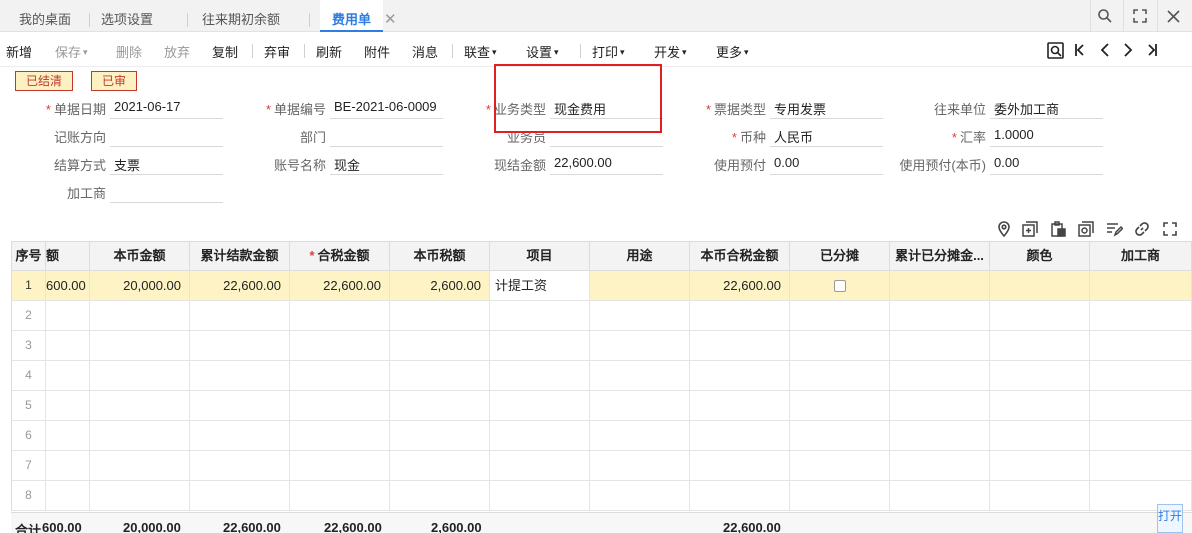 Image resolution: width=1192 pixels, height=533 pixels. Describe the element at coordinates (352, 16) in the screenshot. I see `tab-expense-bill: 费用单` at that location.